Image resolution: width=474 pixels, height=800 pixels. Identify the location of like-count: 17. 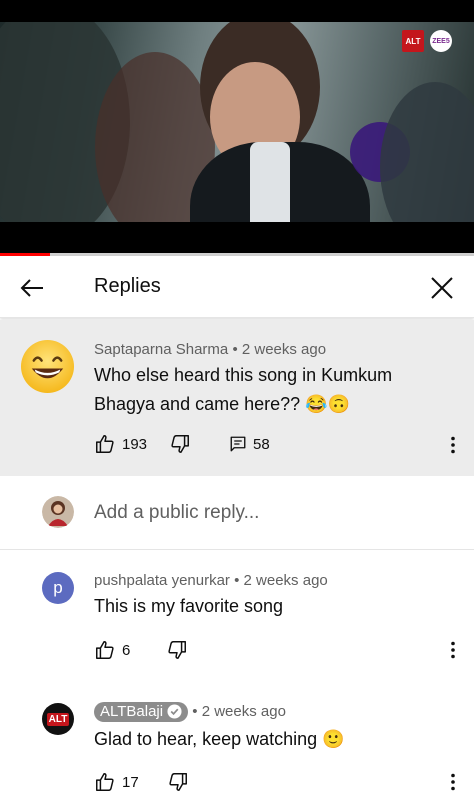
(130, 782).